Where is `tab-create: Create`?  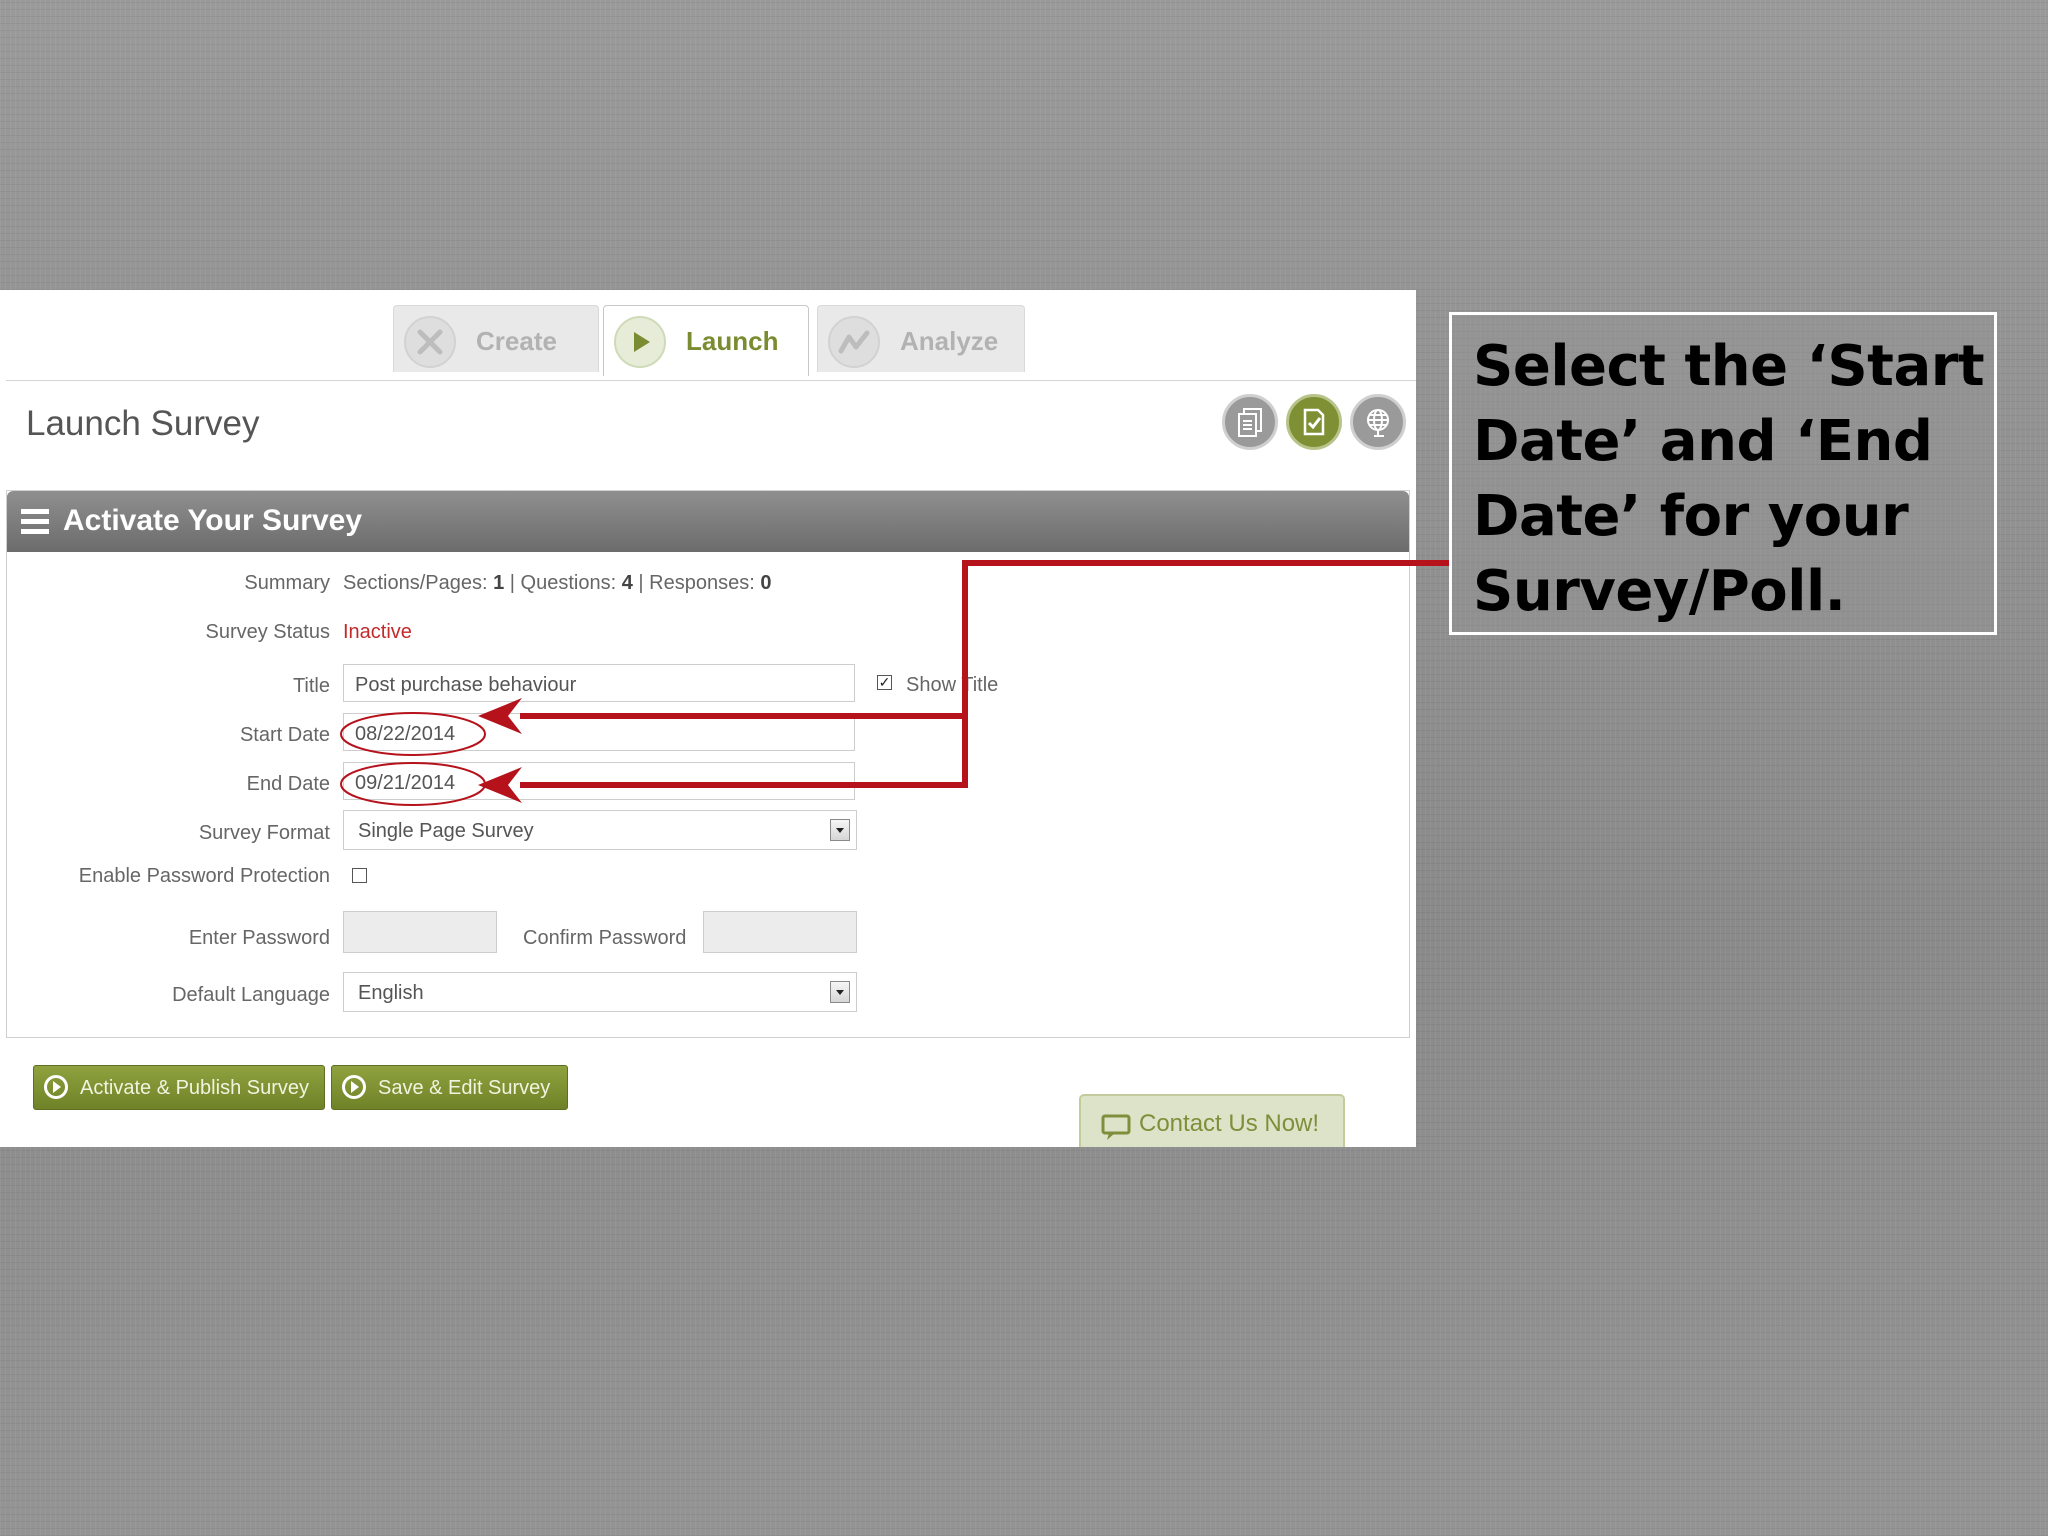
tab-create: Create is located at coordinates (496, 338).